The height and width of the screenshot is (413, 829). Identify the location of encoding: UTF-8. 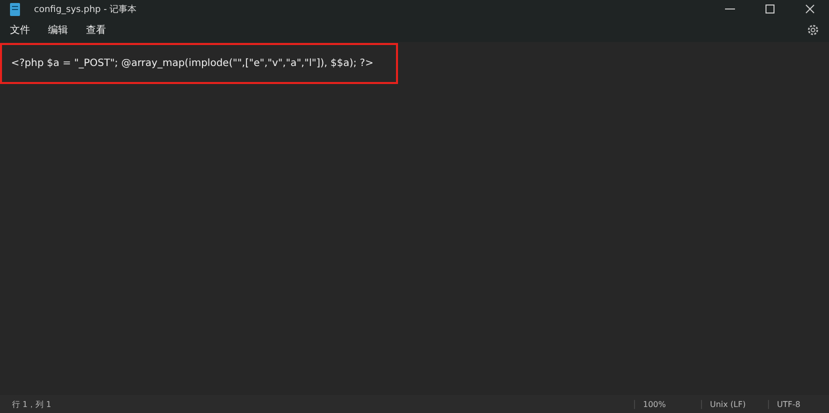
(792, 404).